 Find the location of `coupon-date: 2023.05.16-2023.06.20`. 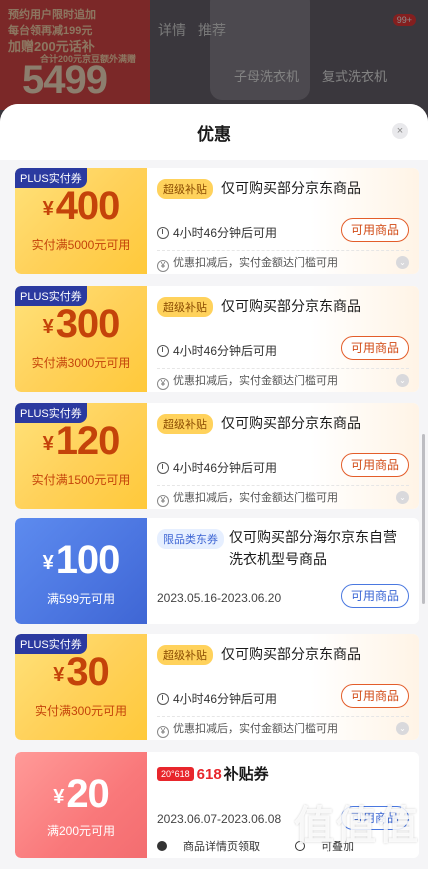

coupon-date: 2023.05.16-2023.06.20 is located at coordinates (219, 598).